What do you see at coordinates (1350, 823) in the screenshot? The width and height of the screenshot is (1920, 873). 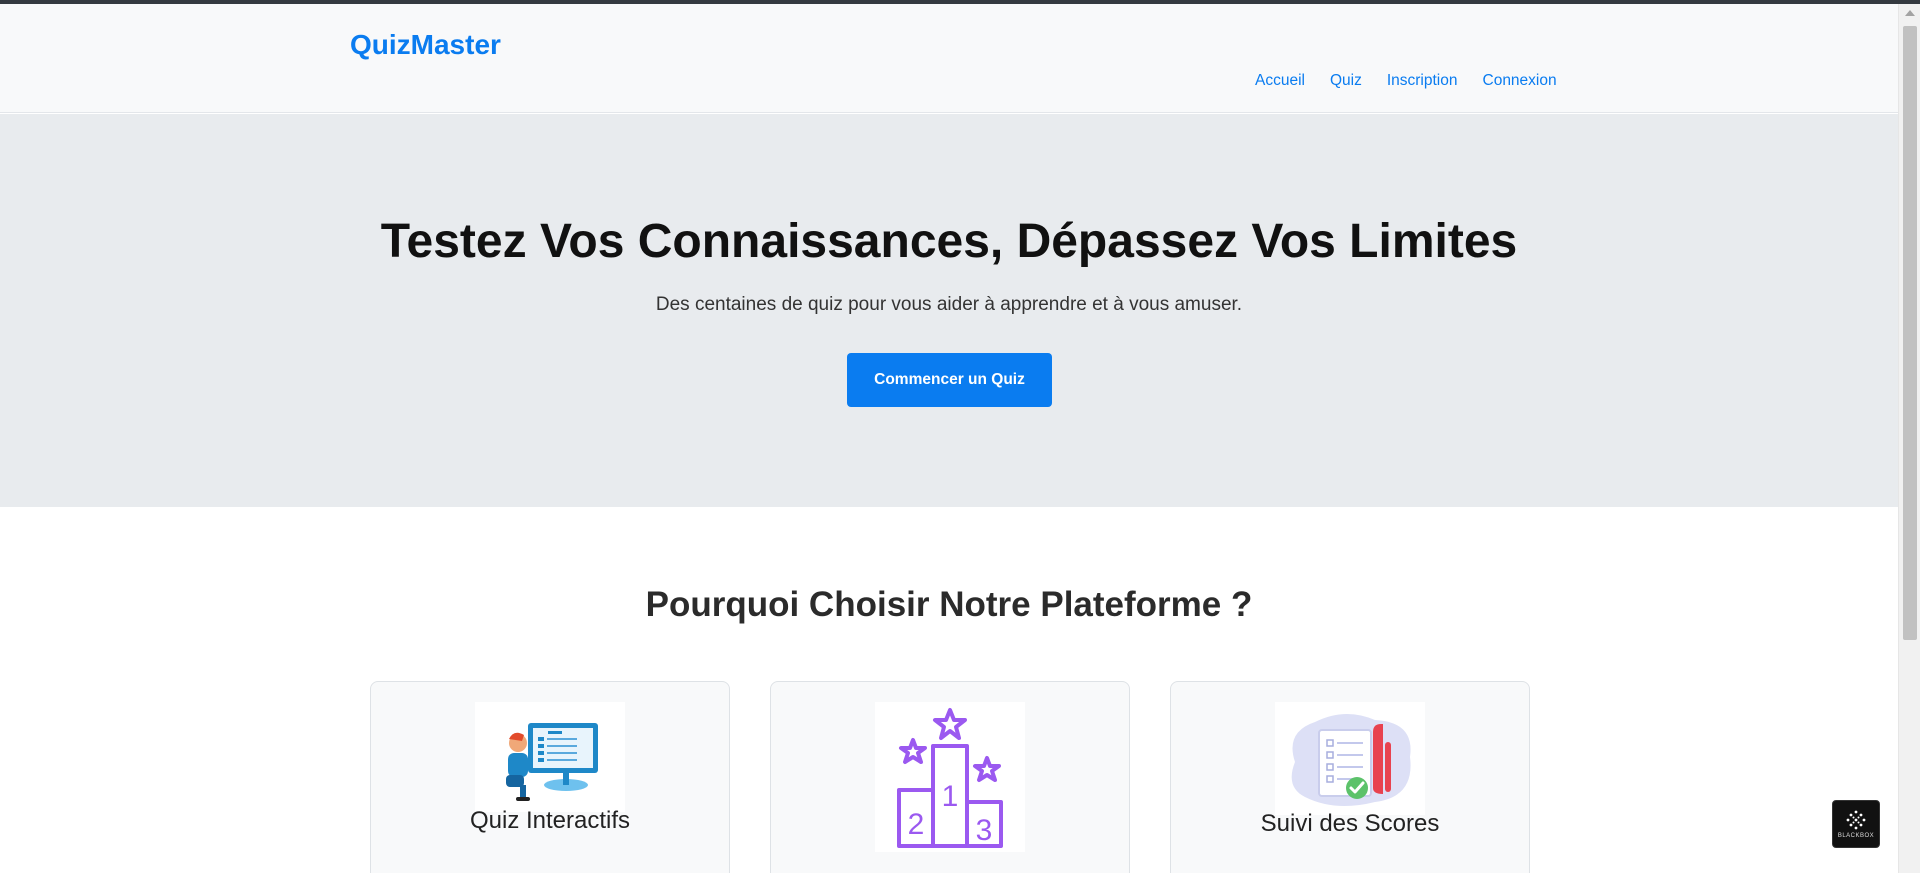 I see `card-title: Suivi des Scores` at bounding box center [1350, 823].